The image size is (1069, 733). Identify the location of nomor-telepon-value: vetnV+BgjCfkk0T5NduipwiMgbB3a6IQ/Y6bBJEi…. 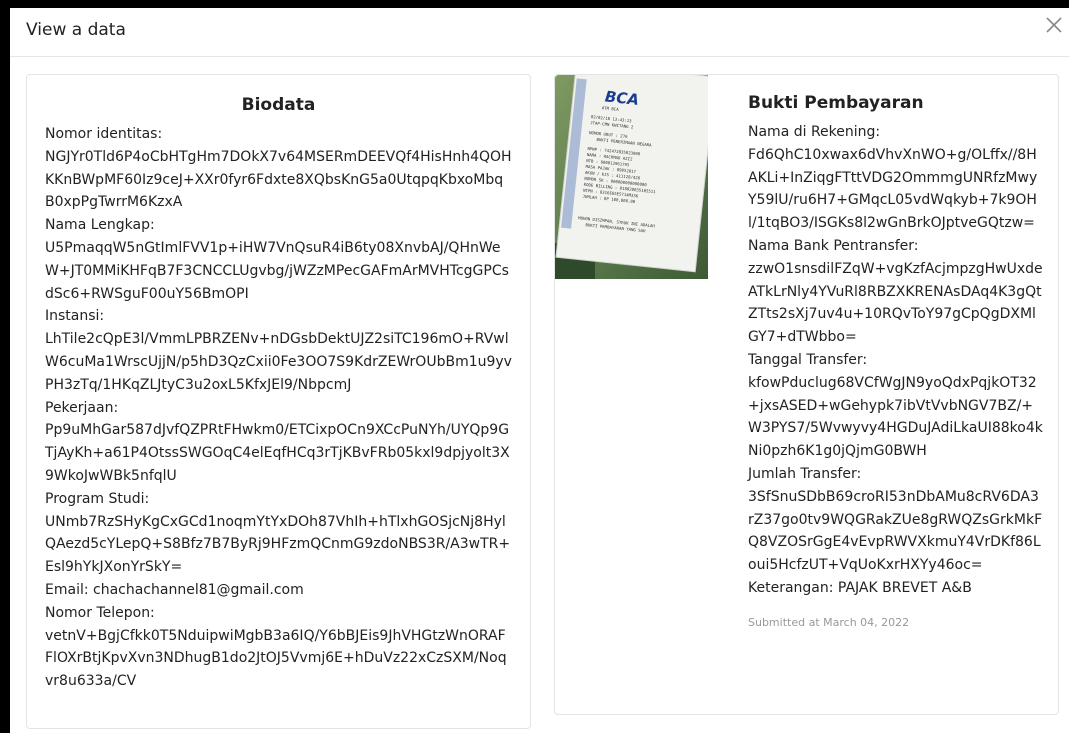
(276, 658).